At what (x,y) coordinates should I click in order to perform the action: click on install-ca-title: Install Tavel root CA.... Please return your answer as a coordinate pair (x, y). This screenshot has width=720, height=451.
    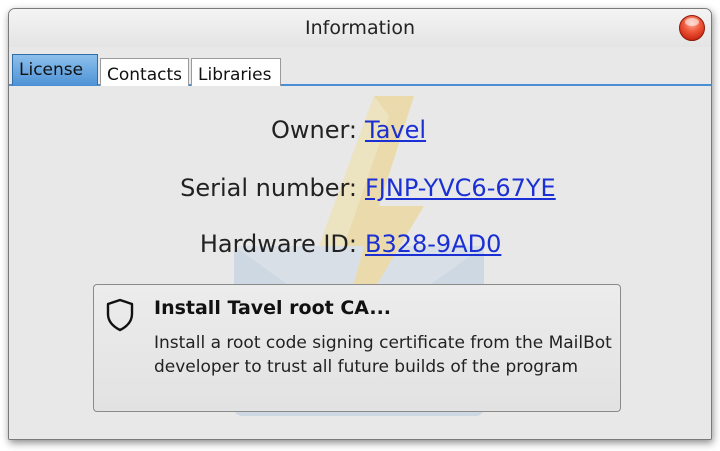
    Looking at the image, I should click on (273, 308).